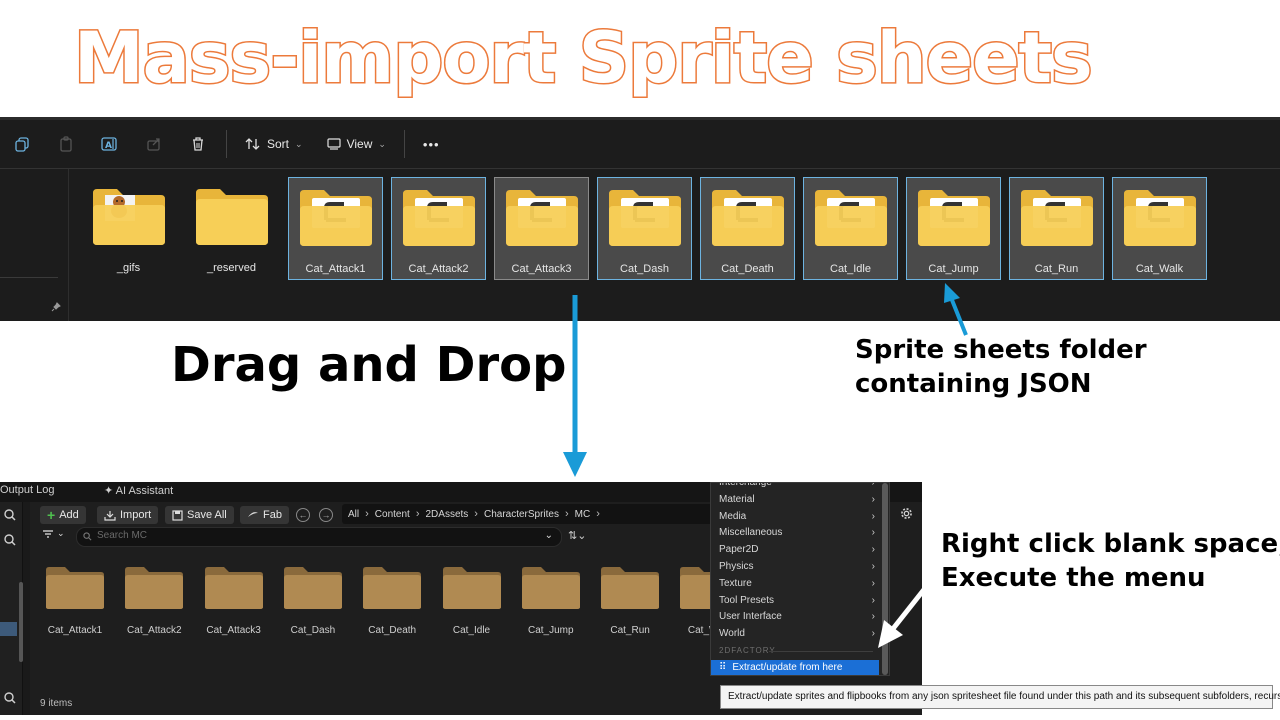  Describe the element at coordinates (274, 144) in the screenshot. I see `sort-button: Sort ⌄` at that location.